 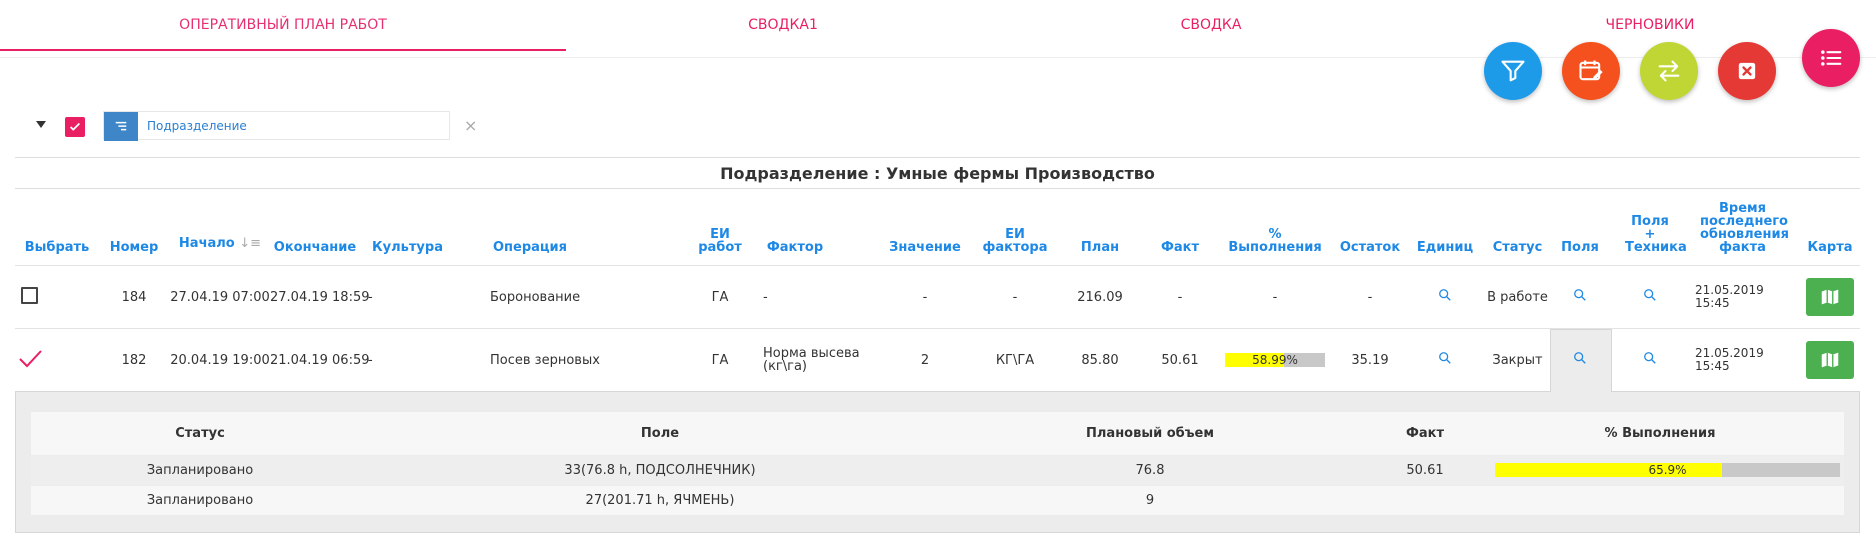 What do you see at coordinates (41, 124) in the screenshot?
I see `collapse-caret-icon` at bounding box center [41, 124].